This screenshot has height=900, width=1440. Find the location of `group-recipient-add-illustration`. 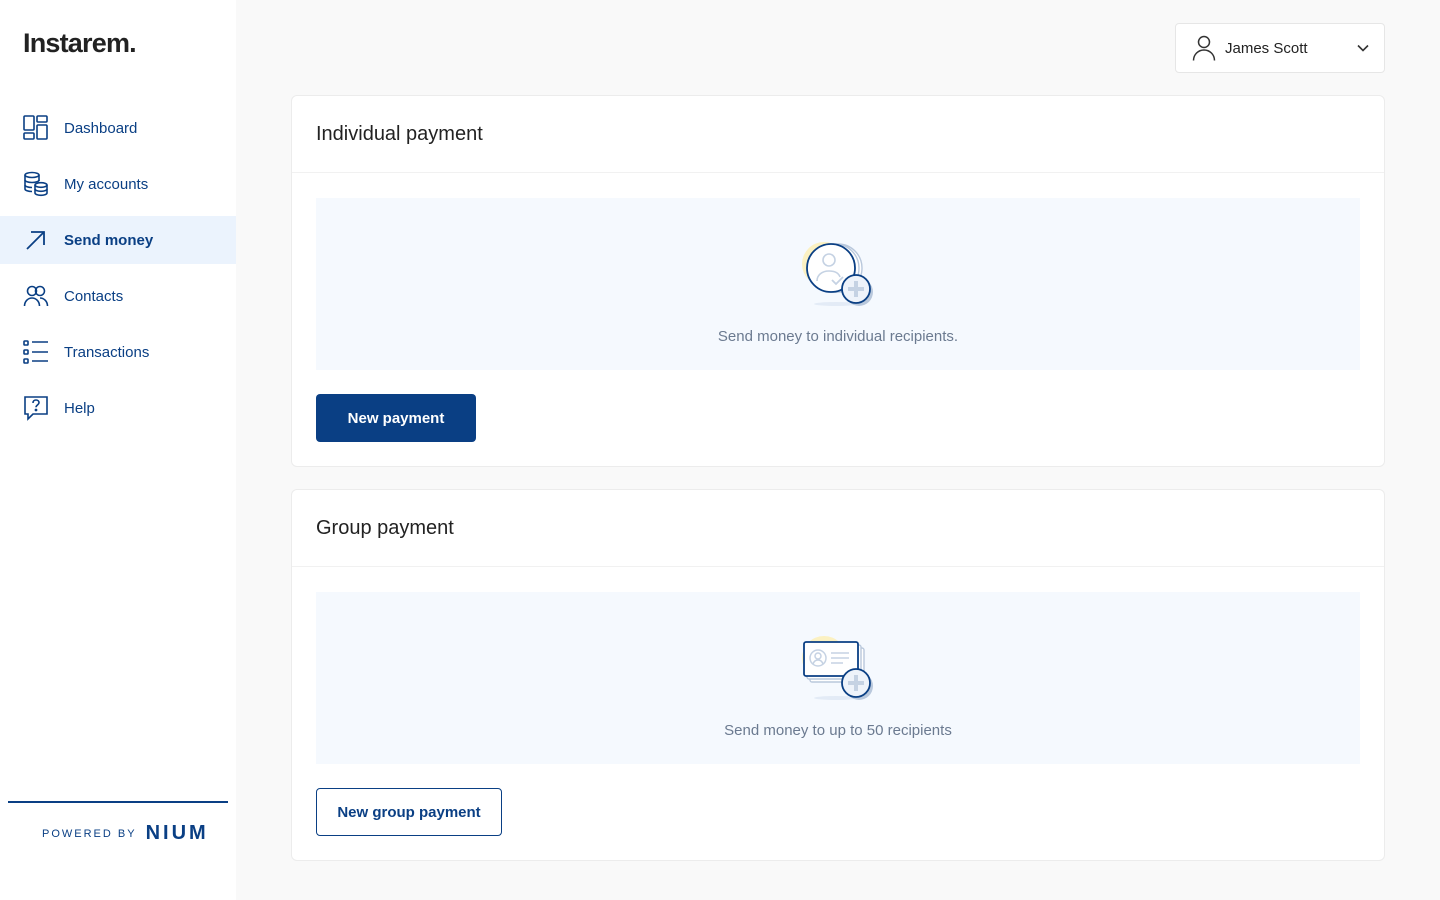

group-recipient-add-illustration is located at coordinates (837, 668).